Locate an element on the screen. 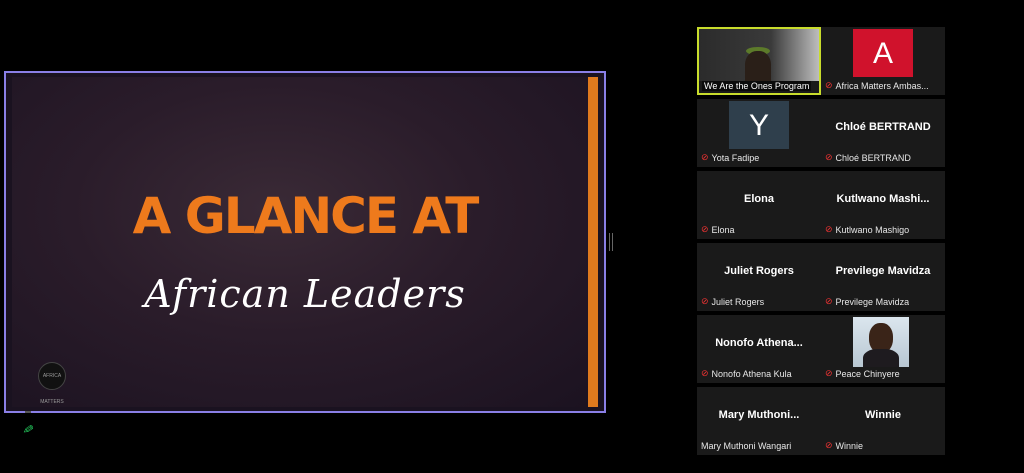 The image size is (1024, 473). participant-name: Chloé BERTRAND is located at coordinates (883, 127).